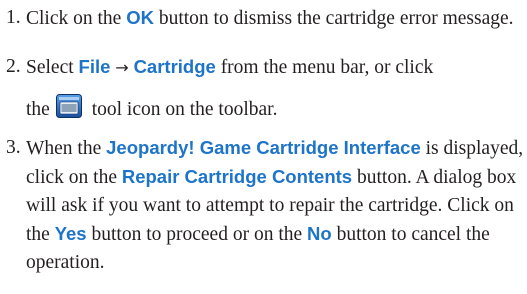 This screenshot has height=294, width=527. Describe the element at coordinates (13, 17) in the screenshot. I see `step-number: 1.` at that location.